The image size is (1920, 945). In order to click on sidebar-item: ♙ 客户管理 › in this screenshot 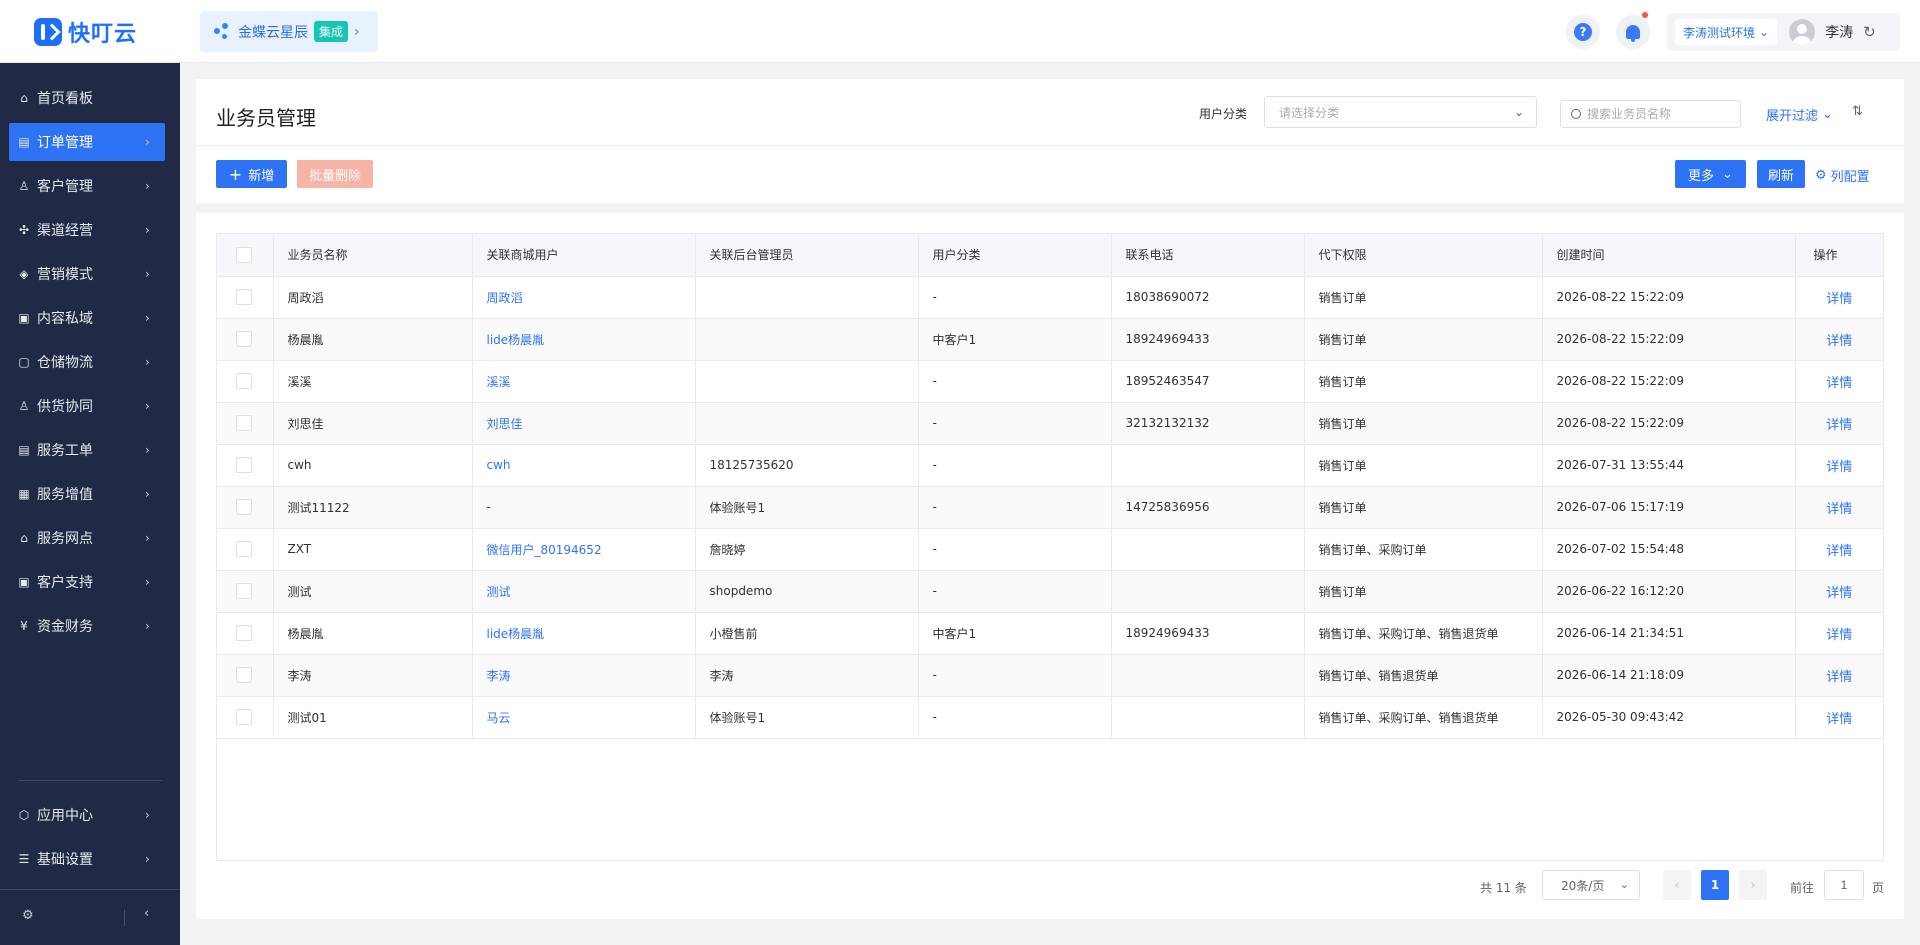, I will do `click(87, 186)`.